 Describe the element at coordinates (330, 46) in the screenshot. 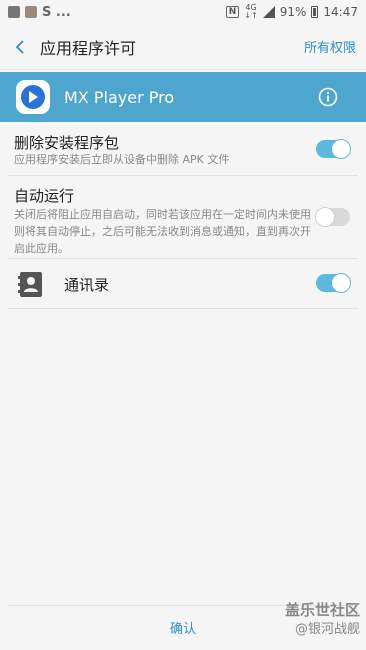

I see `all-permissions-button: 所有权限` at that location.